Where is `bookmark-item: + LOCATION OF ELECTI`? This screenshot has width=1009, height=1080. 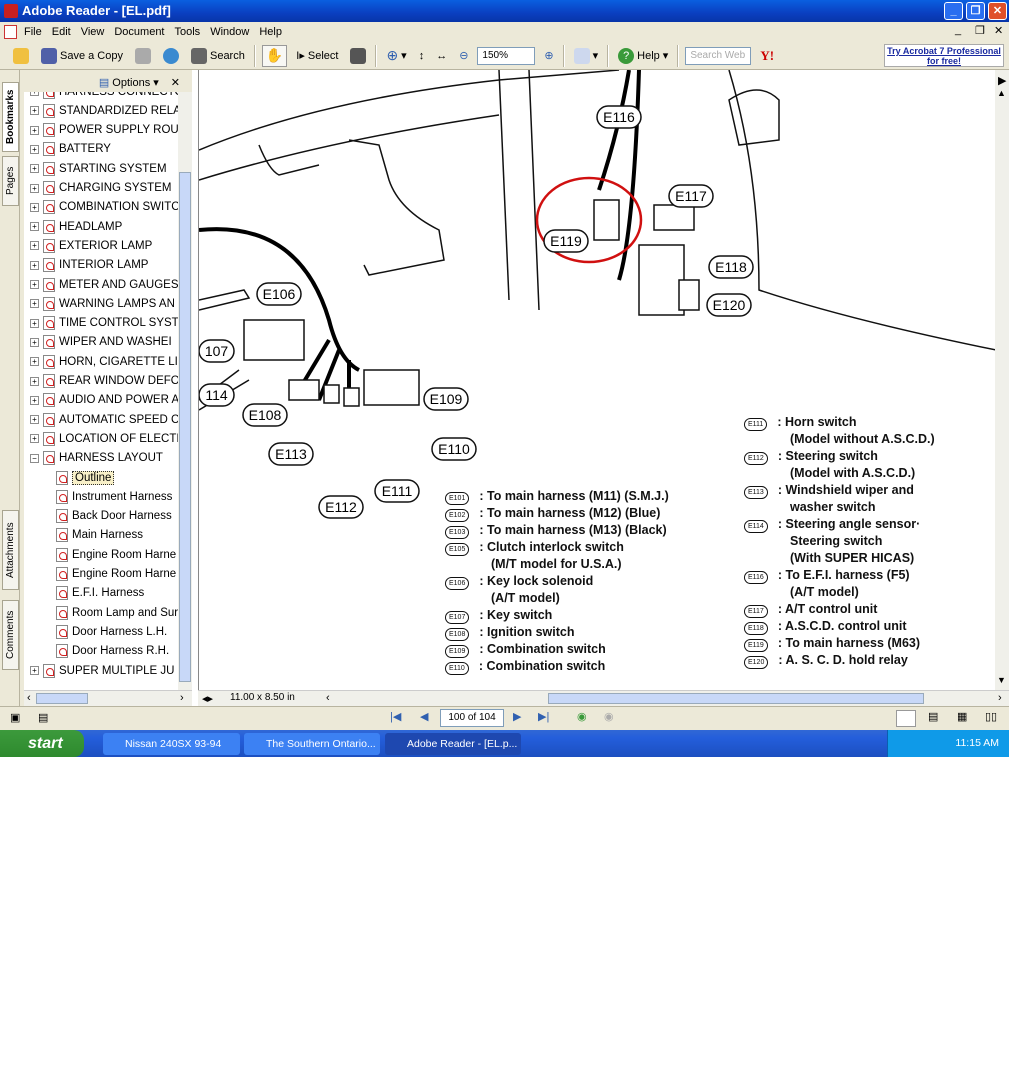
bookmark-item: + LOCATION OF ELECTI is located at coordinates (102, 438).